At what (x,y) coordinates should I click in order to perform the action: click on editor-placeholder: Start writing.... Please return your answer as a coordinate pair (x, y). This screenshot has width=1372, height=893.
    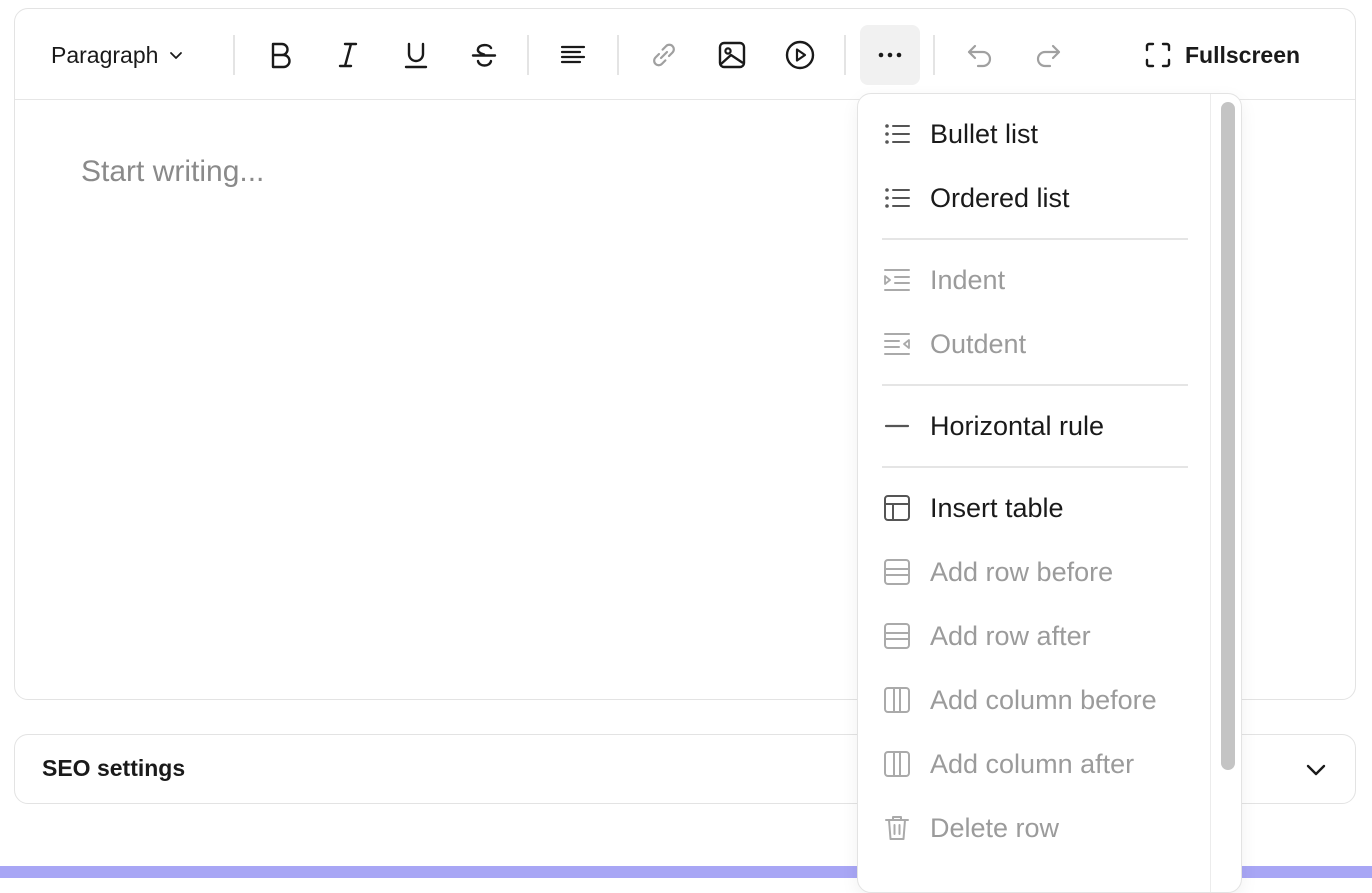
    Looking at the image, I should click on (173, 171).